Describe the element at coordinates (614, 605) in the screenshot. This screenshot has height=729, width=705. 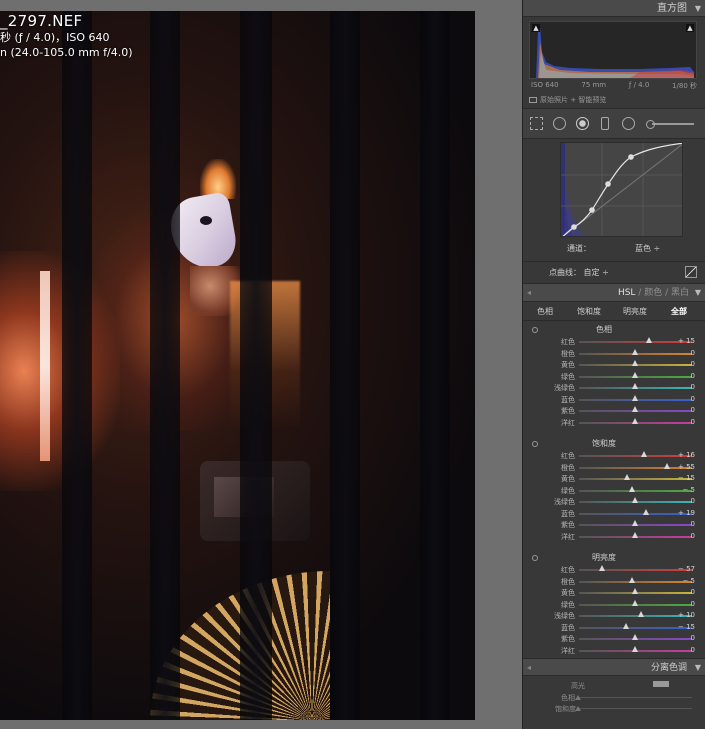
I see `luminance-slider-green: 绿色 0` at that location.